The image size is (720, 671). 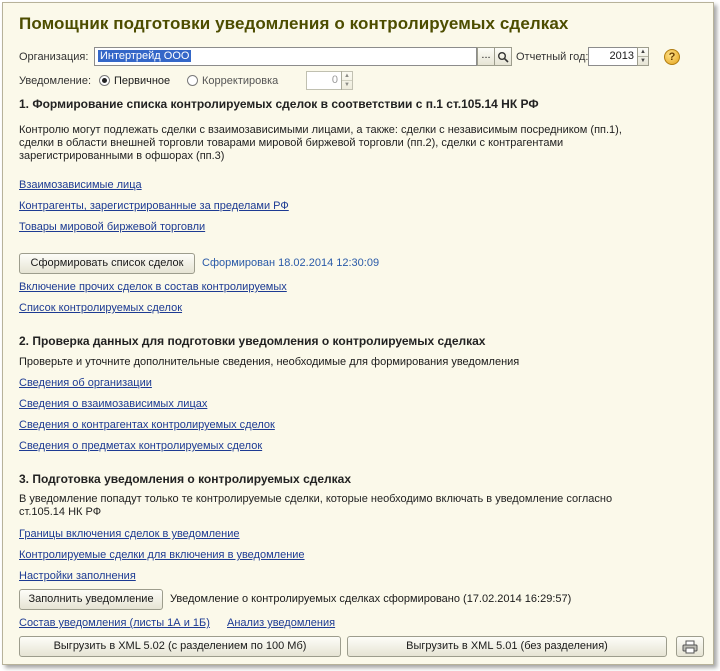 I want to click on org-input: Интертрейд ООО, so click(x=285, y=56).